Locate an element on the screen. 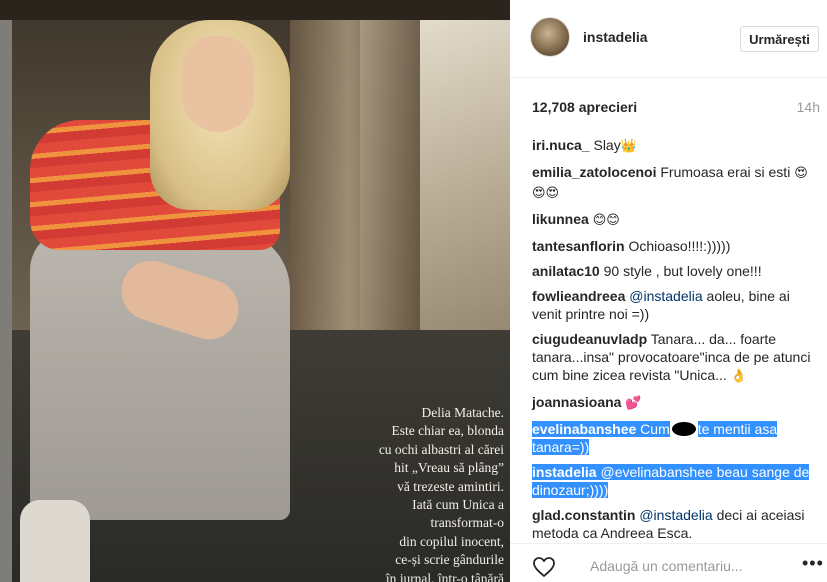  comment-text: Frumoasa erai si esti is located at coordinates (725, 172).